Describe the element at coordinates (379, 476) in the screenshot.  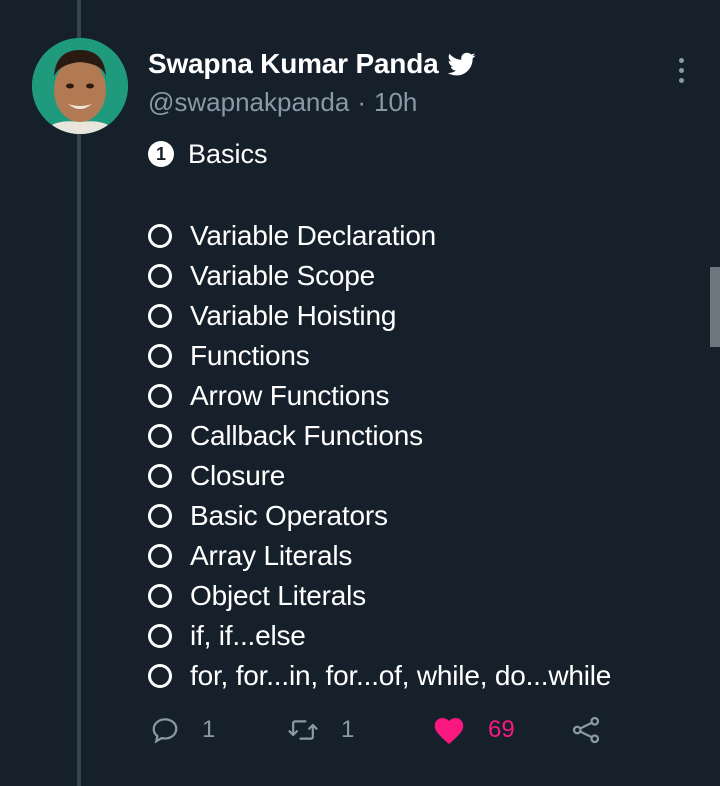
I see `list-item: Closure` at that location.